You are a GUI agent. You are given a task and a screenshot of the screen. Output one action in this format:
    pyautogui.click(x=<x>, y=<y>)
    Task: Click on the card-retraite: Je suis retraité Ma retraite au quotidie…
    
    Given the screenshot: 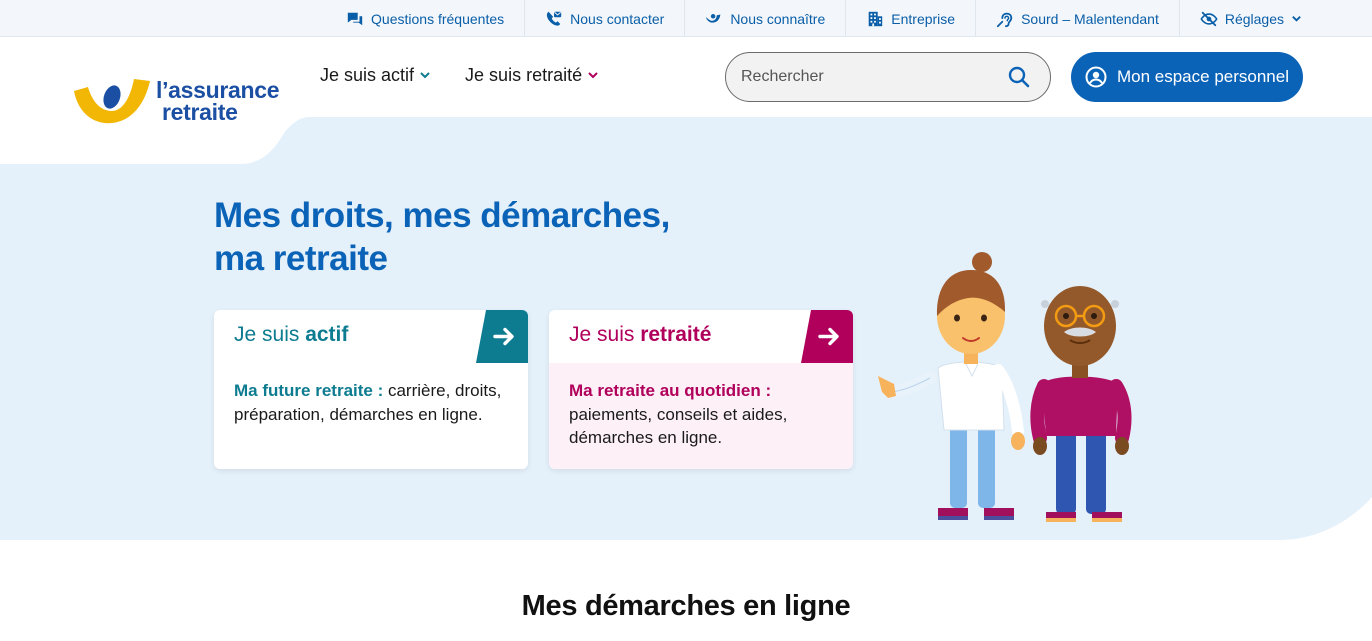 What is the action you would take?
    pyautogui.click(x=701, y=389)
    